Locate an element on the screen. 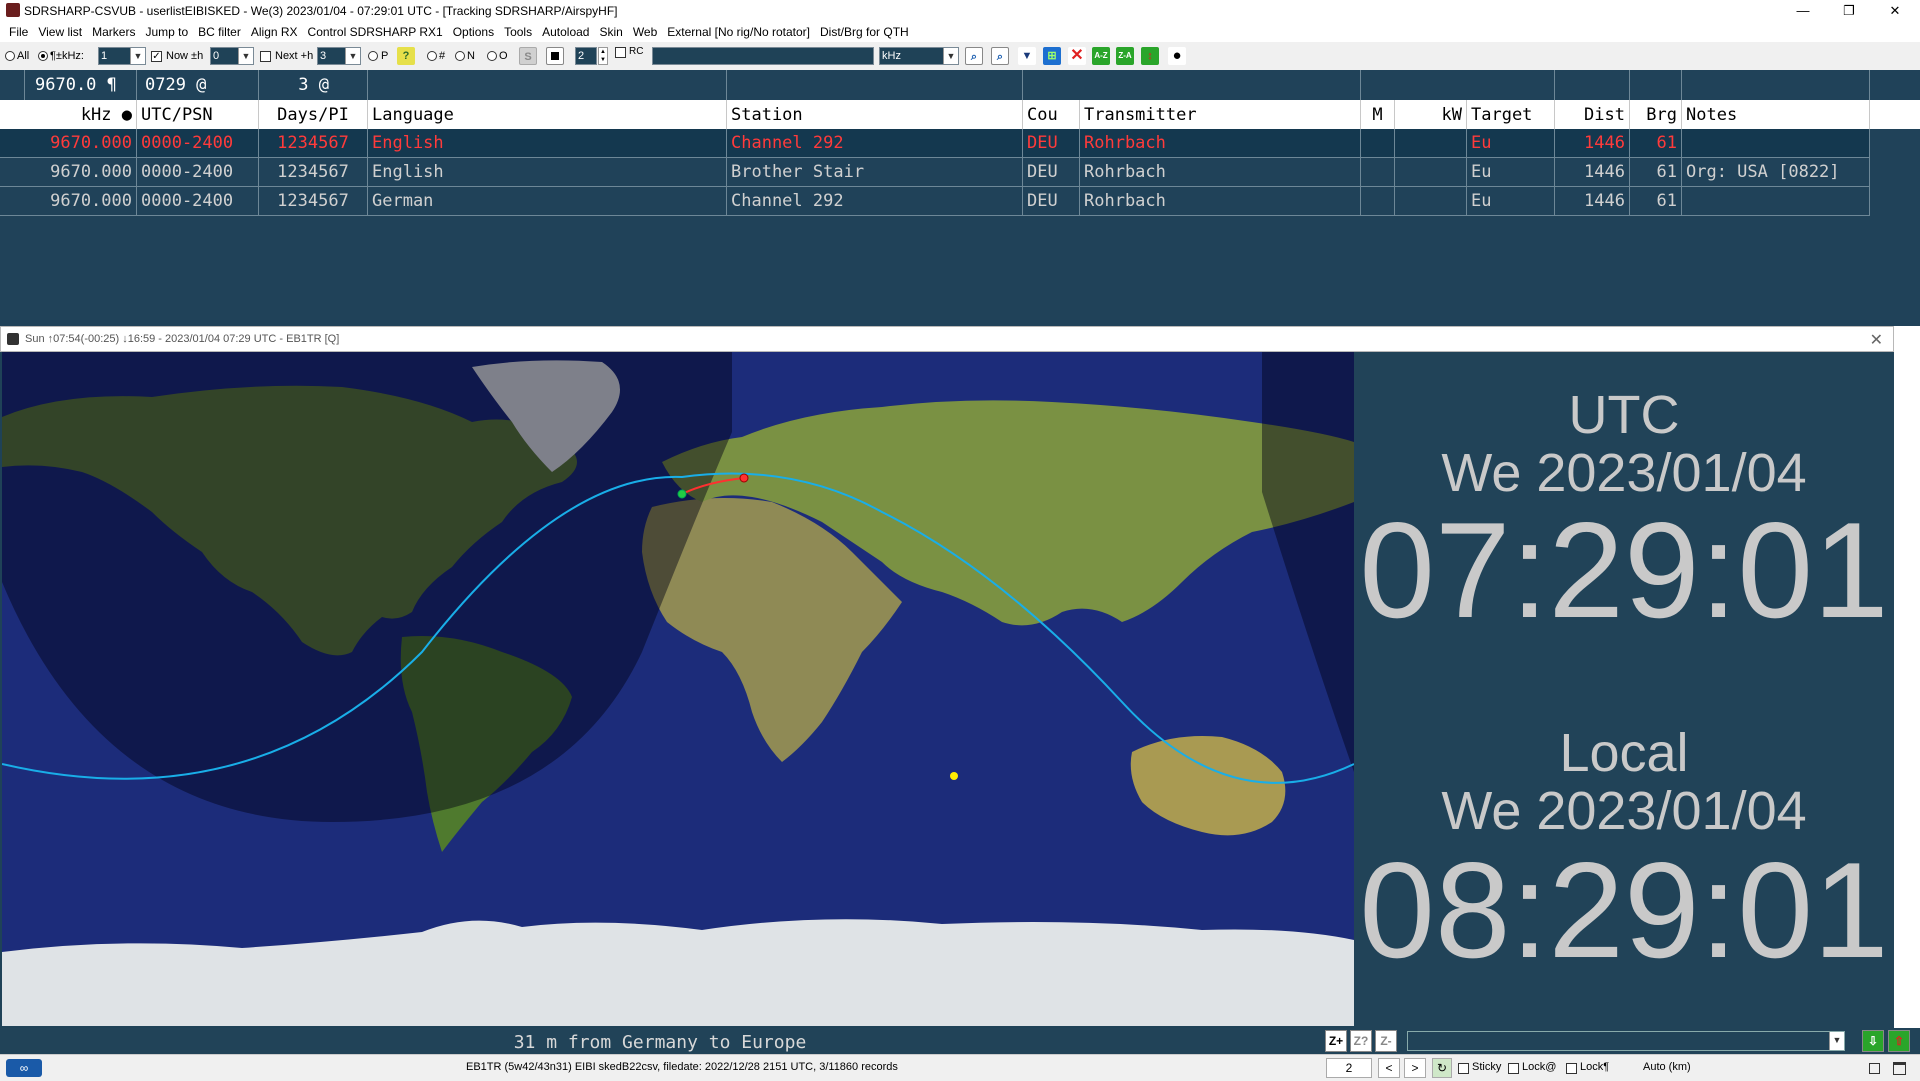  cell-kw is located at coordinates (1431, 172).